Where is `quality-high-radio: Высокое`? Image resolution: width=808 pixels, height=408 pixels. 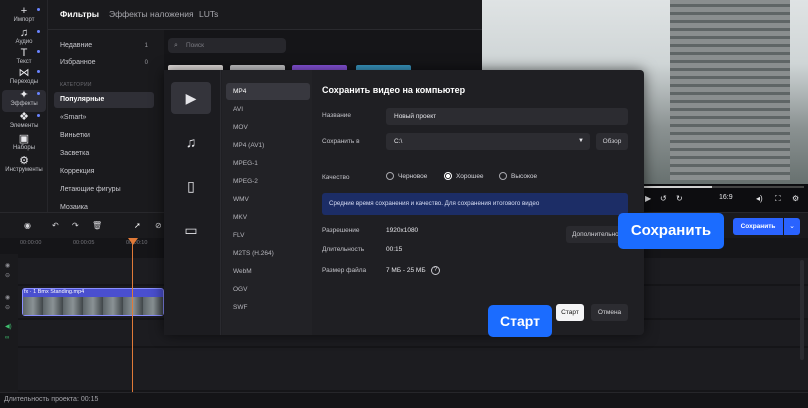
quality-high-radio: Высокое is located at coordinates (518, 176).